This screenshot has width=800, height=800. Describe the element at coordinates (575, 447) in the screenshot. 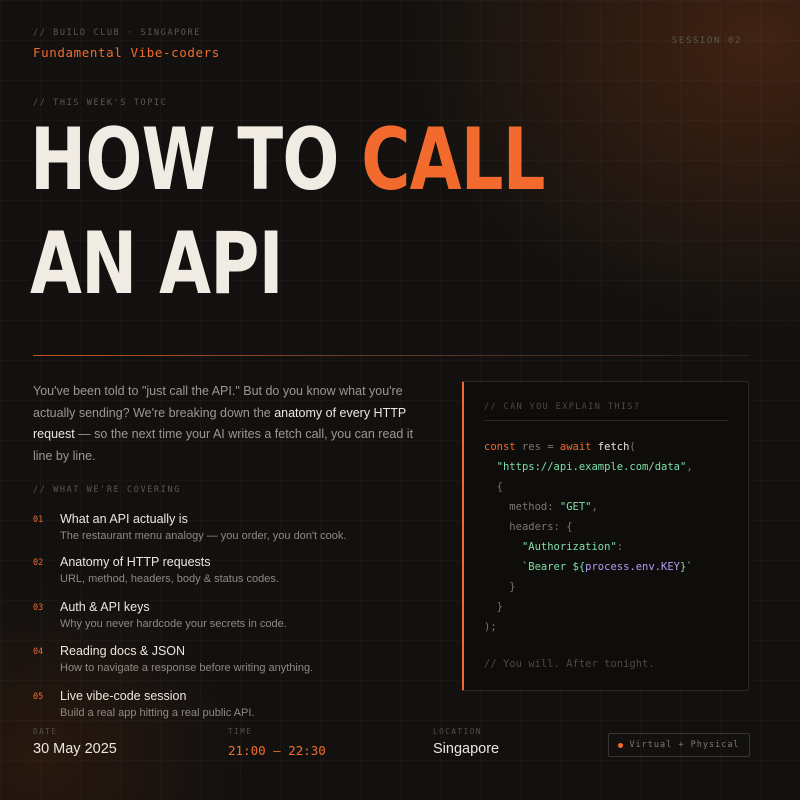

I see `code-keyword: await` at that location.